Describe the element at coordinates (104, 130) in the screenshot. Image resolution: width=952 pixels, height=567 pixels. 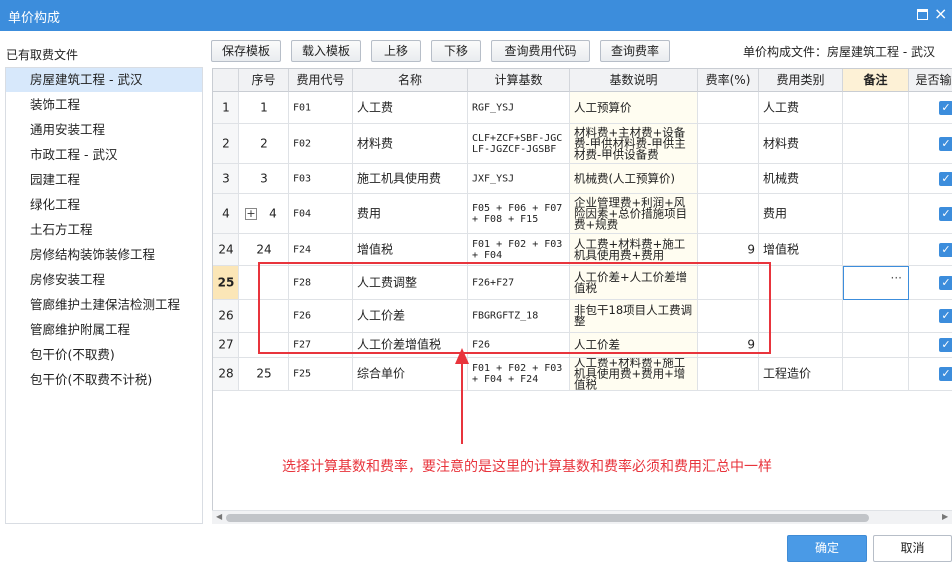
I see `fee-file-item: 通用安装工程` at that location.